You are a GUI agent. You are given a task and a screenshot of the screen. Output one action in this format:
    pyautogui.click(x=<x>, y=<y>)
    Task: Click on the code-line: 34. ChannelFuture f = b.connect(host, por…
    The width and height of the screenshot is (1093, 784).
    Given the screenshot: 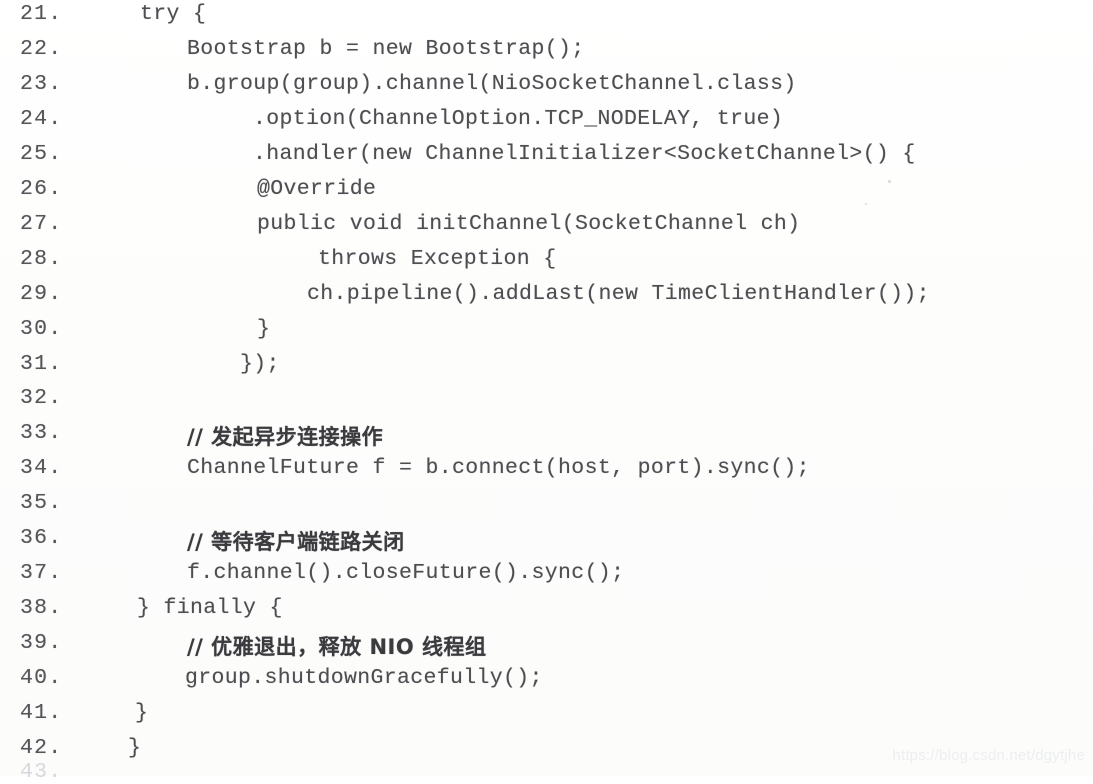 What is the action you would take?
    pyautogui.click(x=546, y=473)
    